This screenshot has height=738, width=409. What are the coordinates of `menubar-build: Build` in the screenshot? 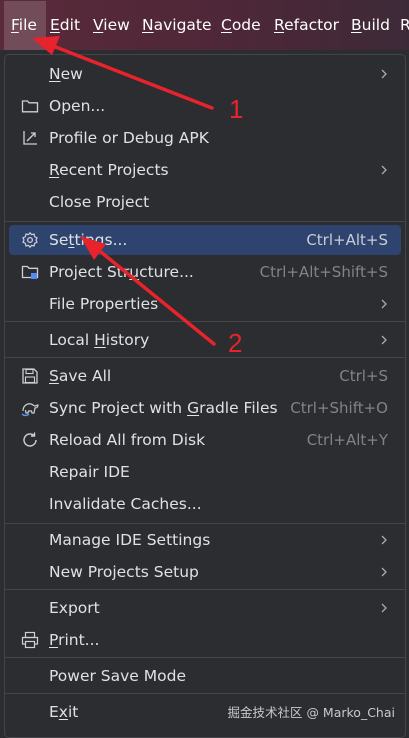 It's located at (370, 25).